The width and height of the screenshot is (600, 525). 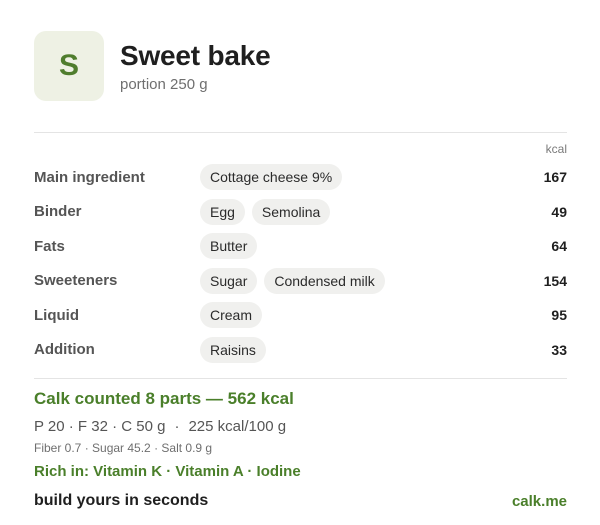 I want to click on ingredient-chips: Cottage cheese 9%, so click(x=353, y=177).